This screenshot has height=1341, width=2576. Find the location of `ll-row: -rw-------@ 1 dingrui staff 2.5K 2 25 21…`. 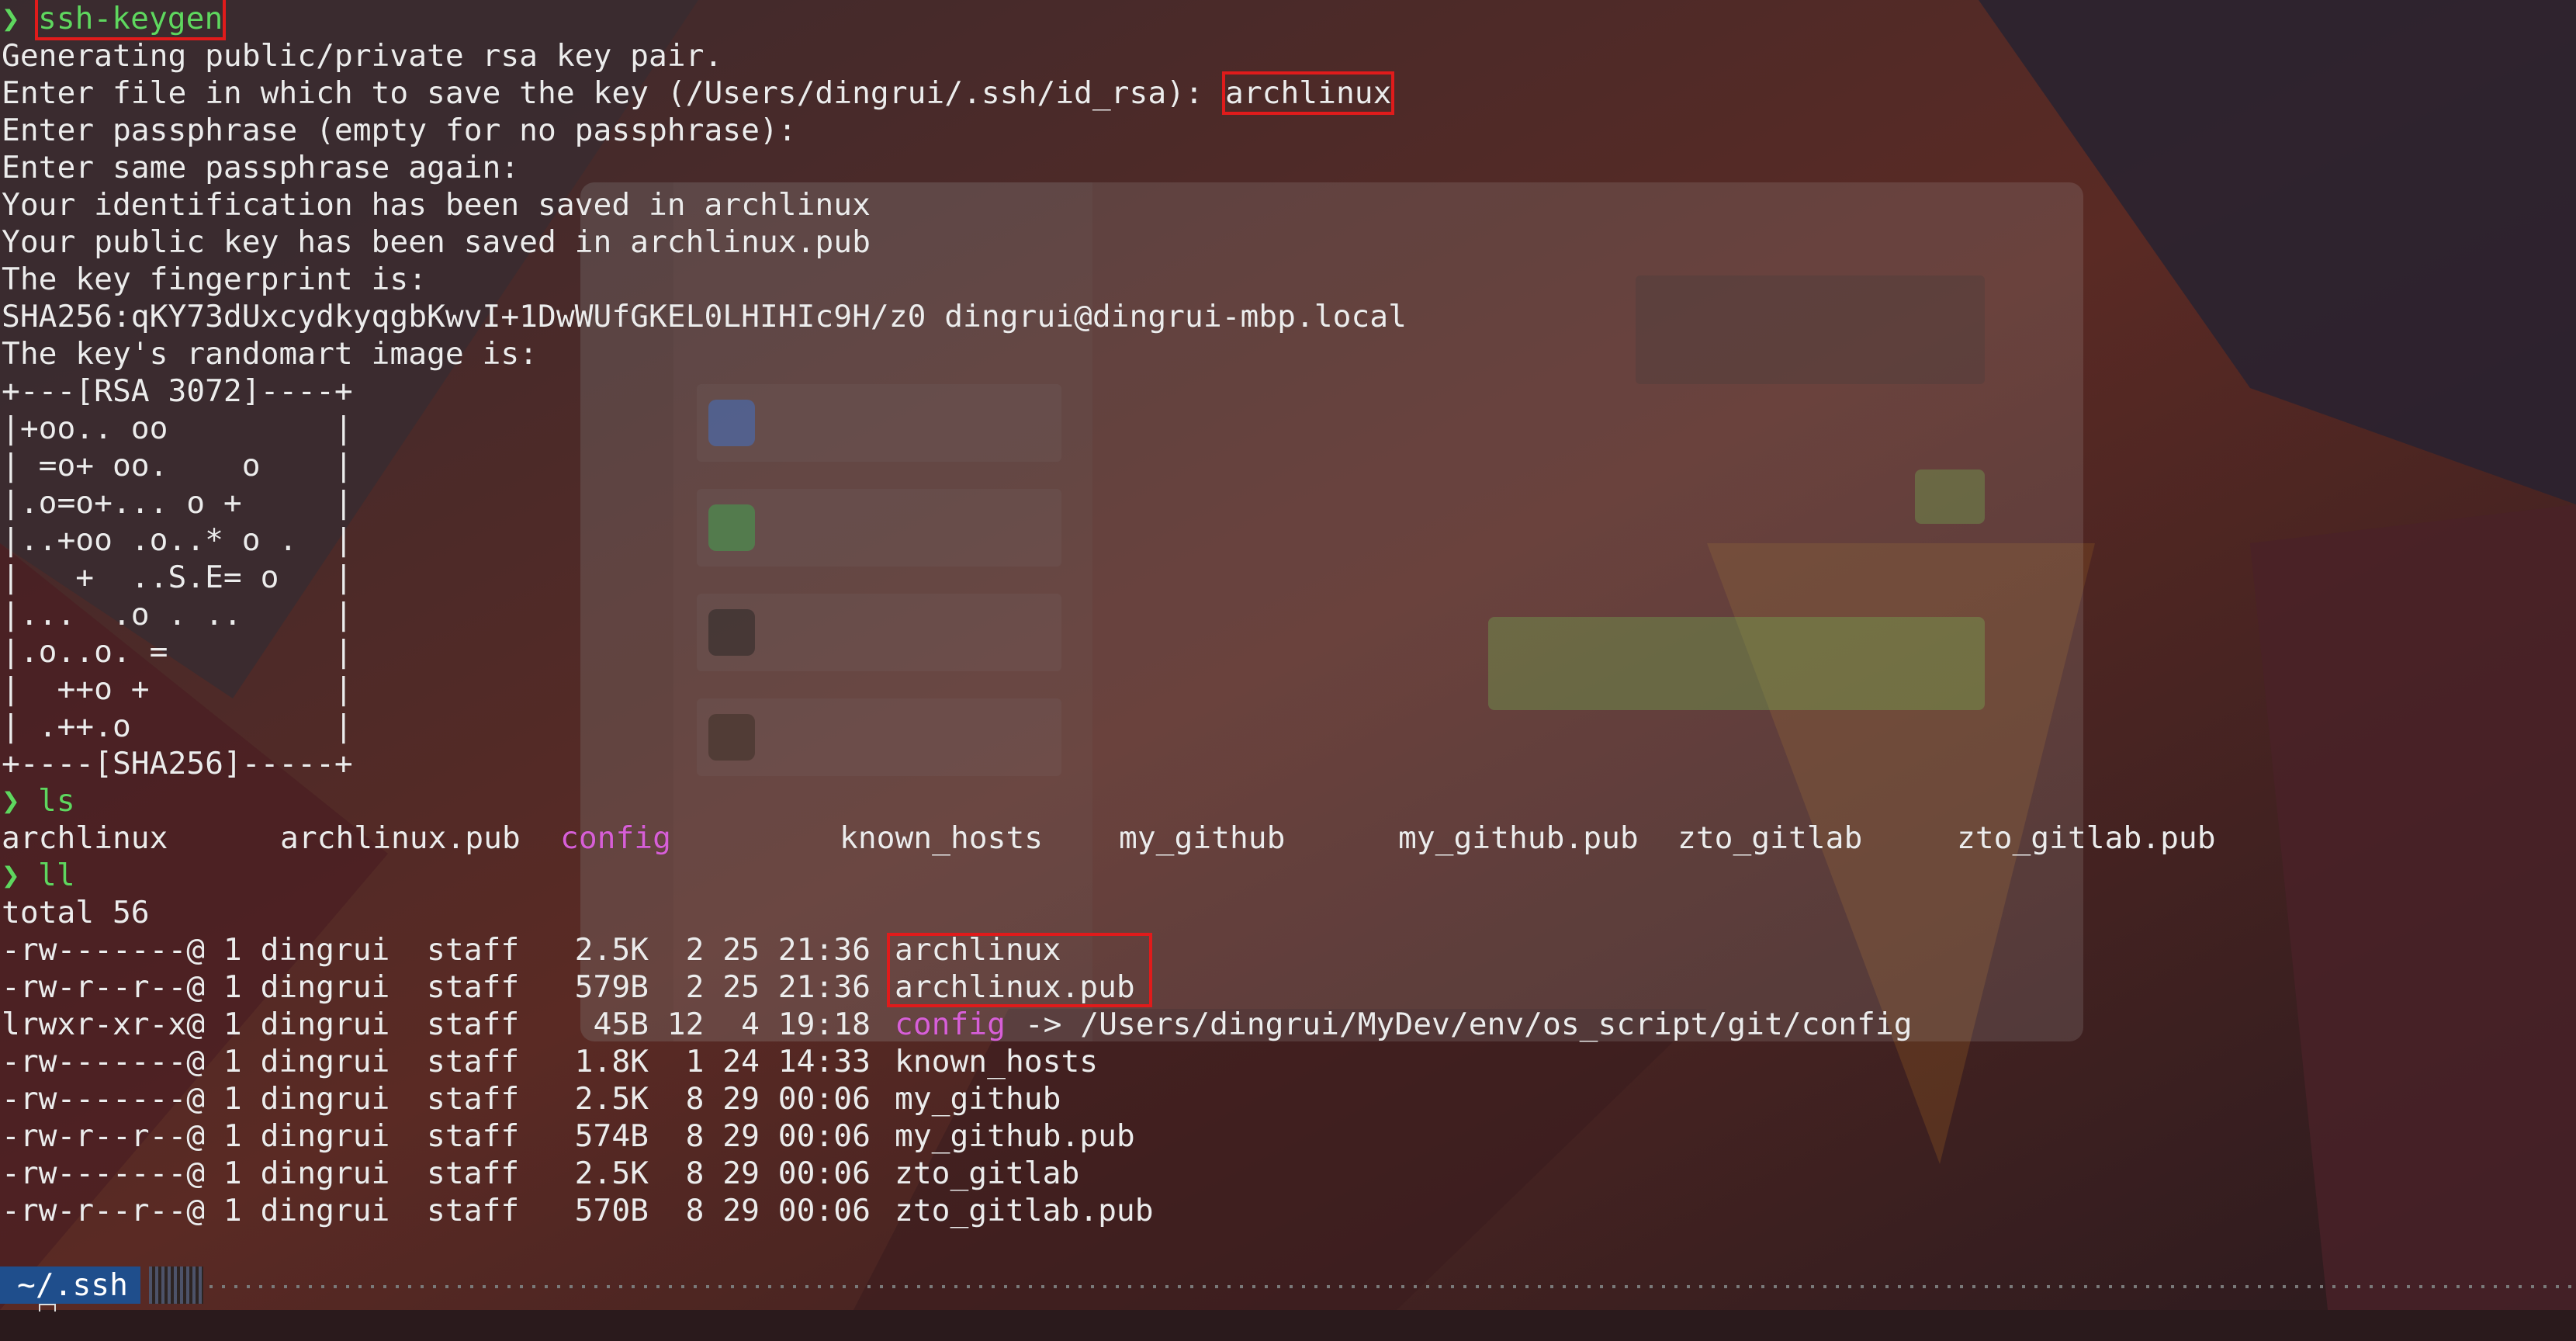

ll-row: -rw-------@ 1 dingrui staff 2.5K 2 25 21… is located at coordinates (531, 949).